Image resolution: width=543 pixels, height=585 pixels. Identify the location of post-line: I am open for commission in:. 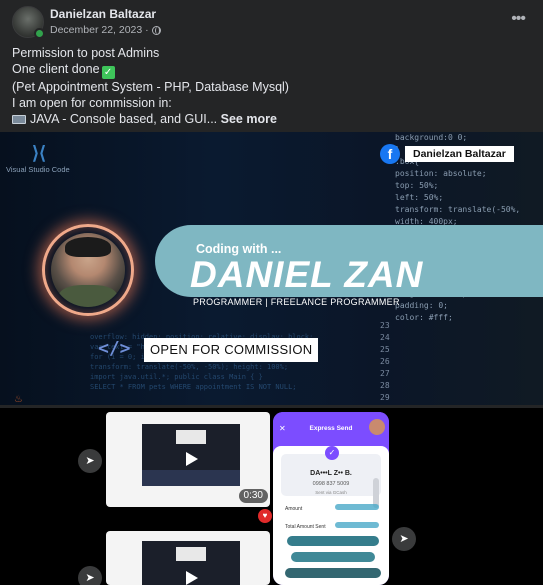
(92, 103).